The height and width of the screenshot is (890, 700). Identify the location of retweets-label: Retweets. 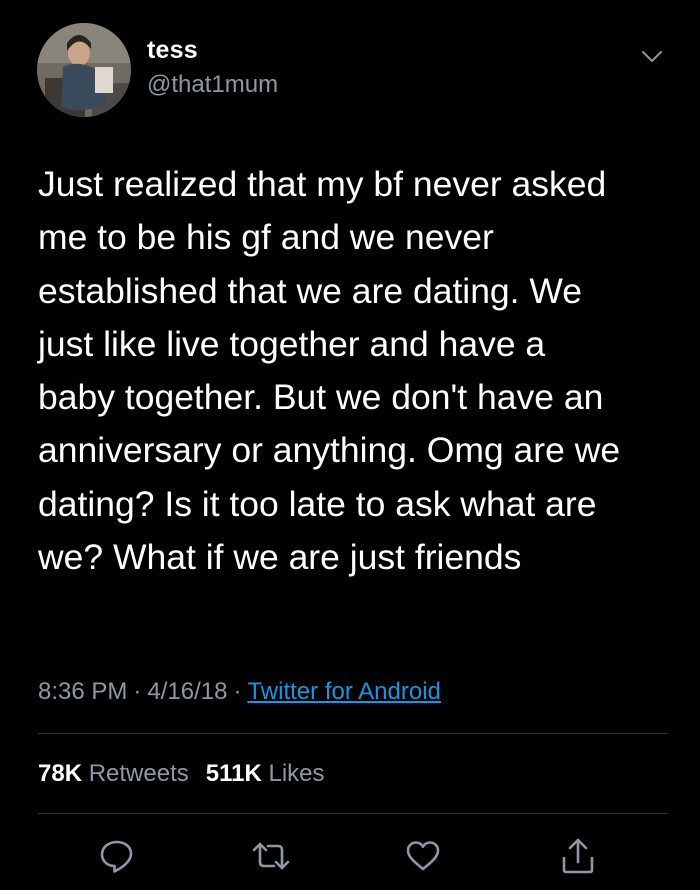
(138, 773).